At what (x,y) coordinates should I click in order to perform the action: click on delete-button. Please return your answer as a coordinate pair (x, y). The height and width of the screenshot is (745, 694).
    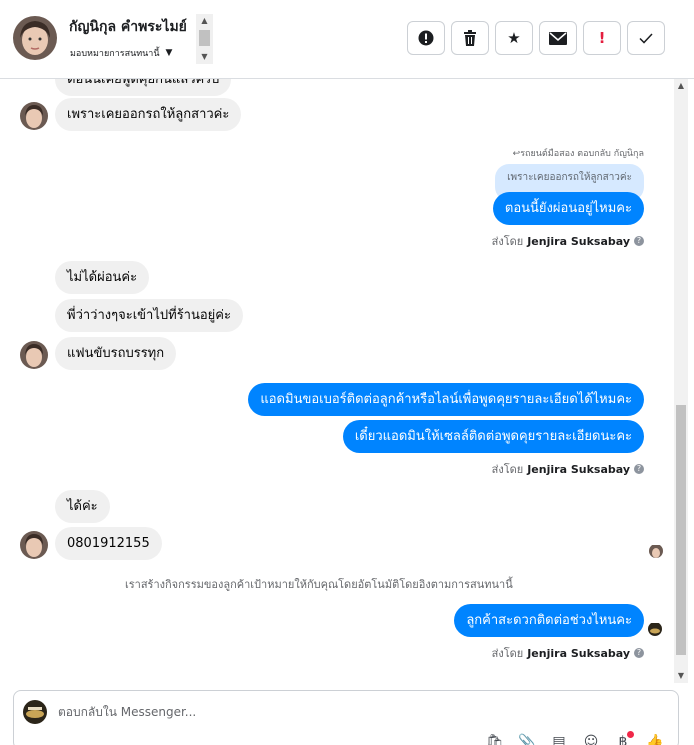
    Looking at the image, I should click on (470, 38).